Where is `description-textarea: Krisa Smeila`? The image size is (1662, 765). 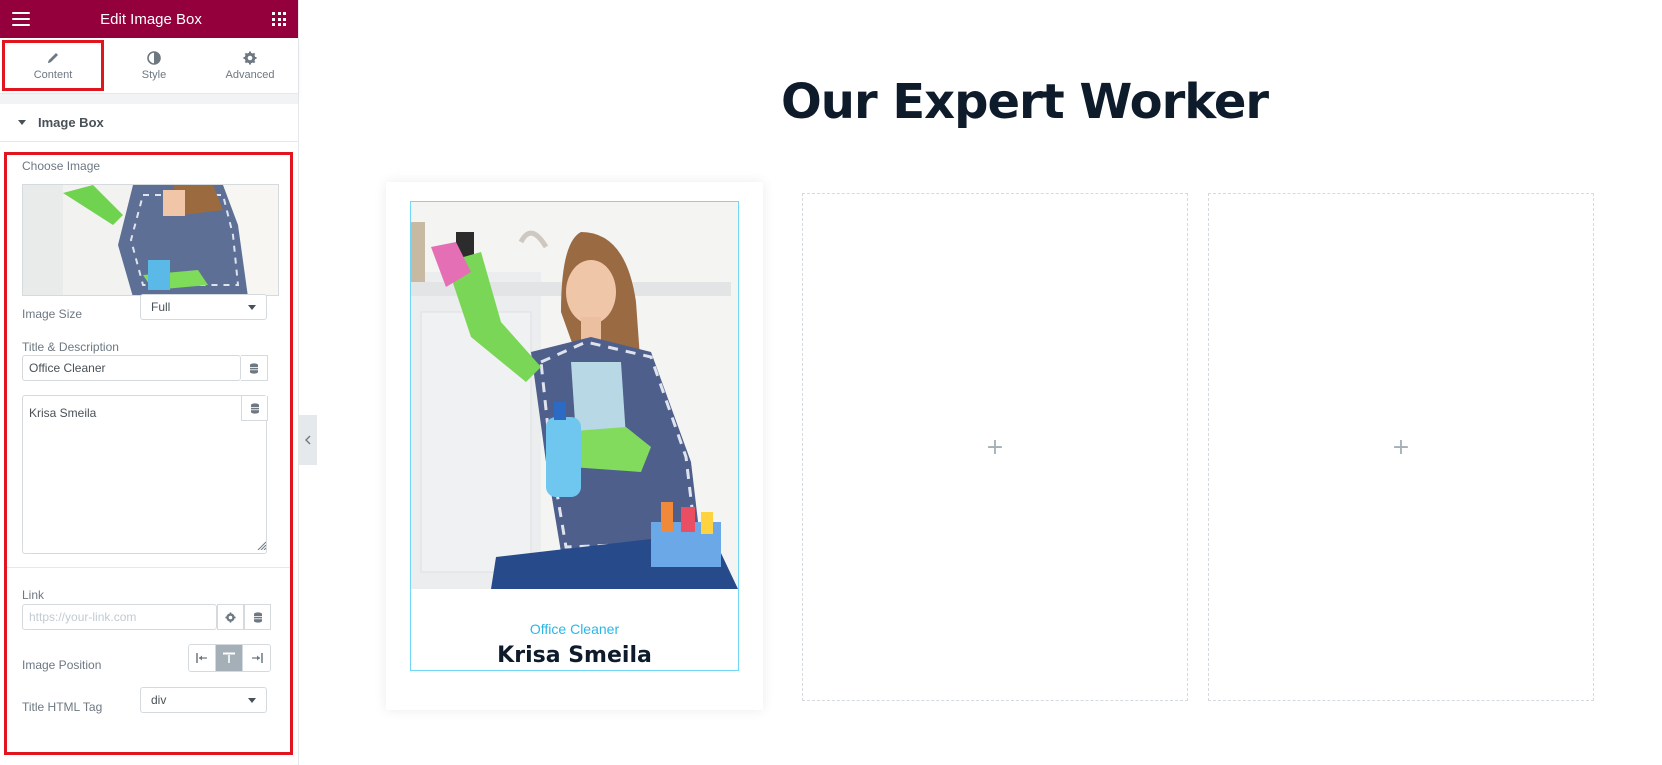
description-textarea: Krisa Smeila is located at coordinates (144, 474).